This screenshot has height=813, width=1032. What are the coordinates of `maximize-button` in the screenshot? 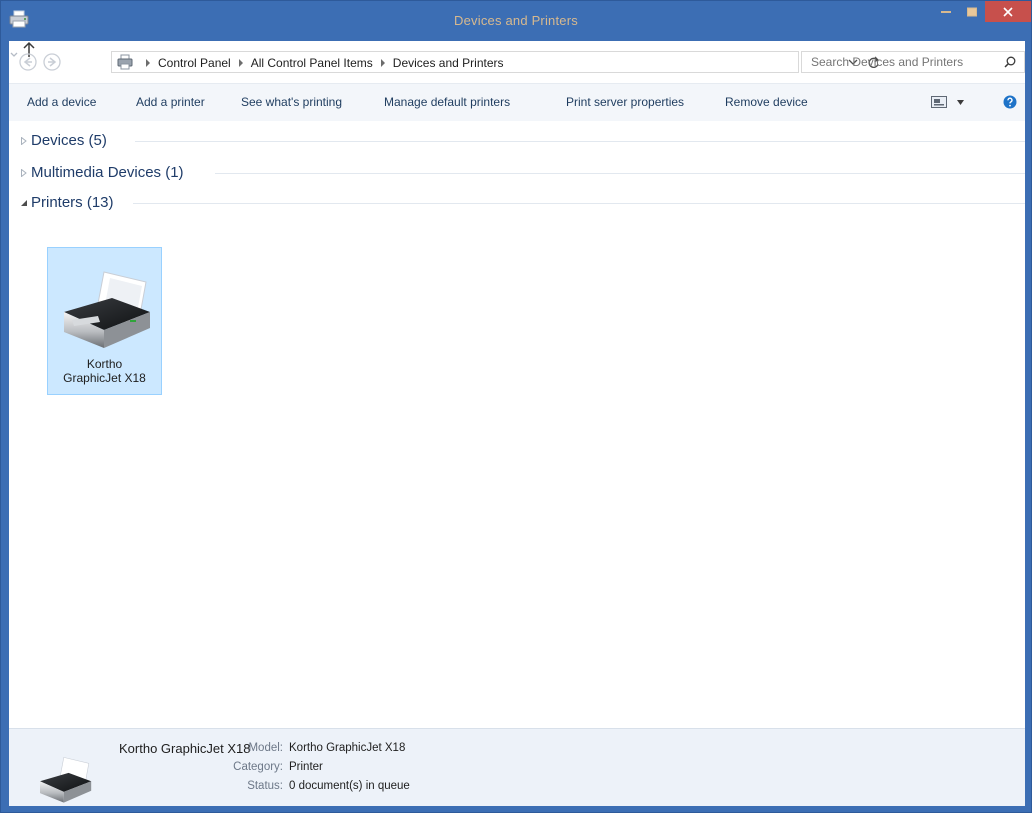 It's located at (972, 11).